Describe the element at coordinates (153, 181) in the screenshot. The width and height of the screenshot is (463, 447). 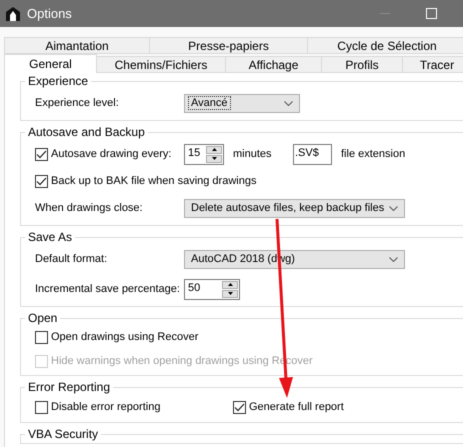
I see `checkbox-label: Back up to BAK file when saving drawings` at that location.